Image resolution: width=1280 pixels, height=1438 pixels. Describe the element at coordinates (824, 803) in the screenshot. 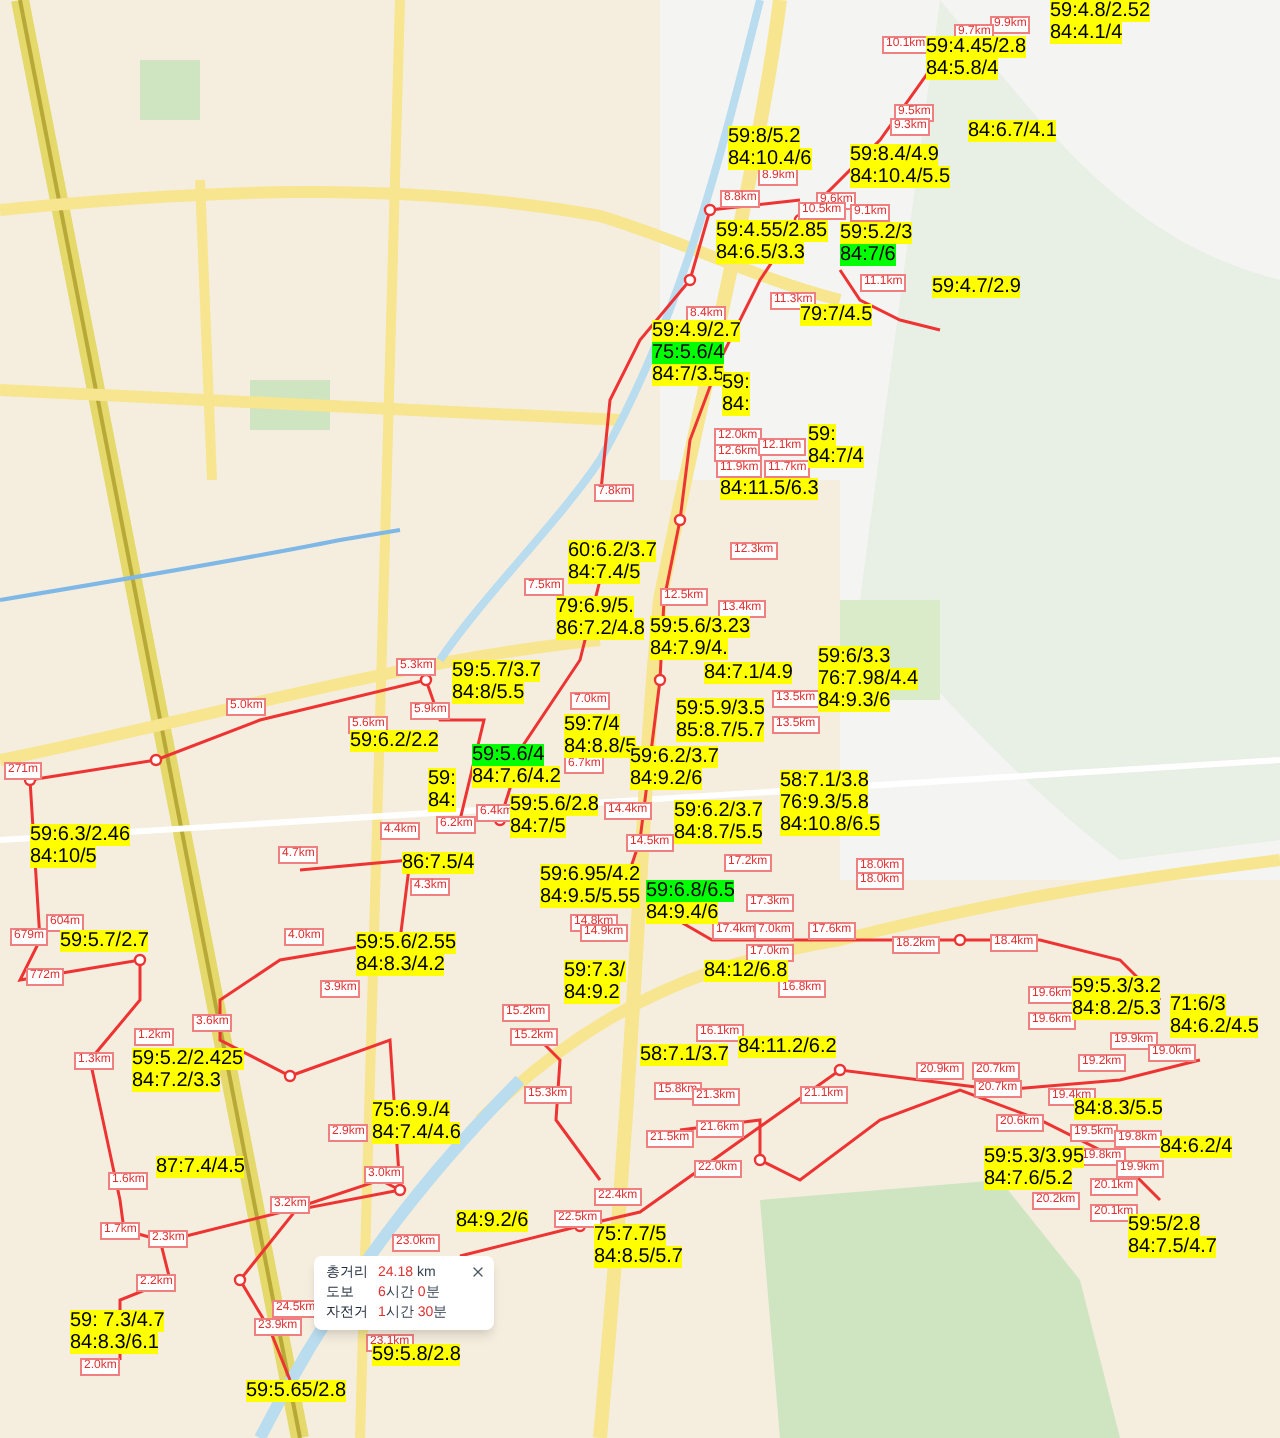

I see `route-label: 76:9.3/5.8` at that location.